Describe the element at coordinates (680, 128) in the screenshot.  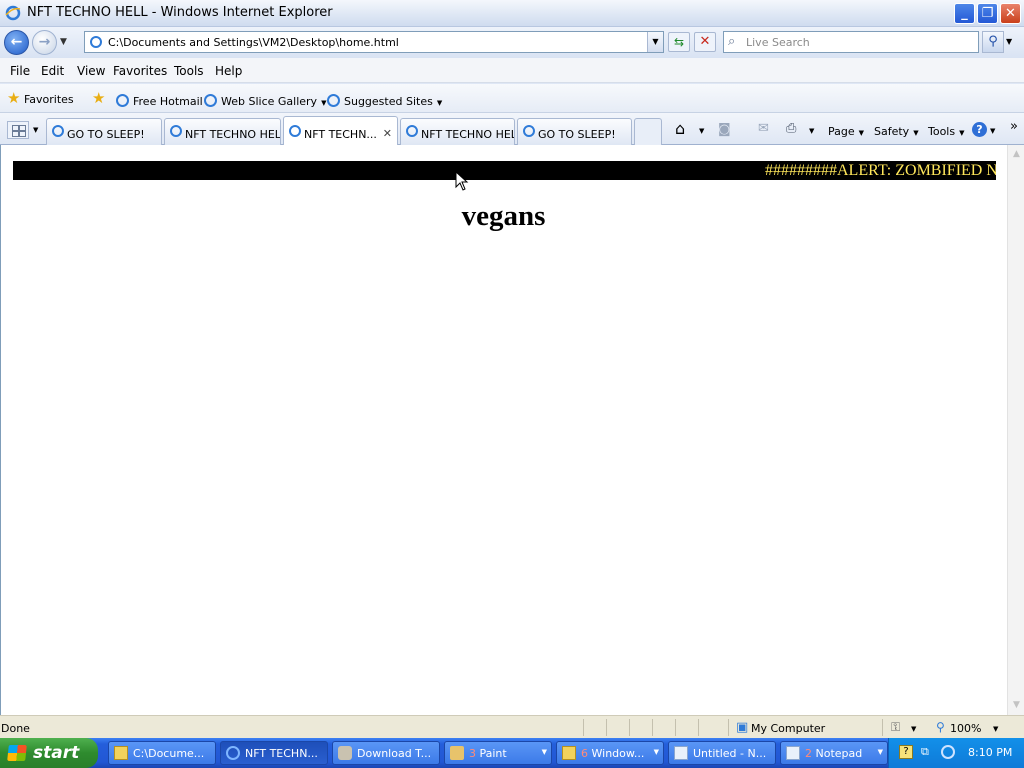
I see `home-button: ⌂` at that location.